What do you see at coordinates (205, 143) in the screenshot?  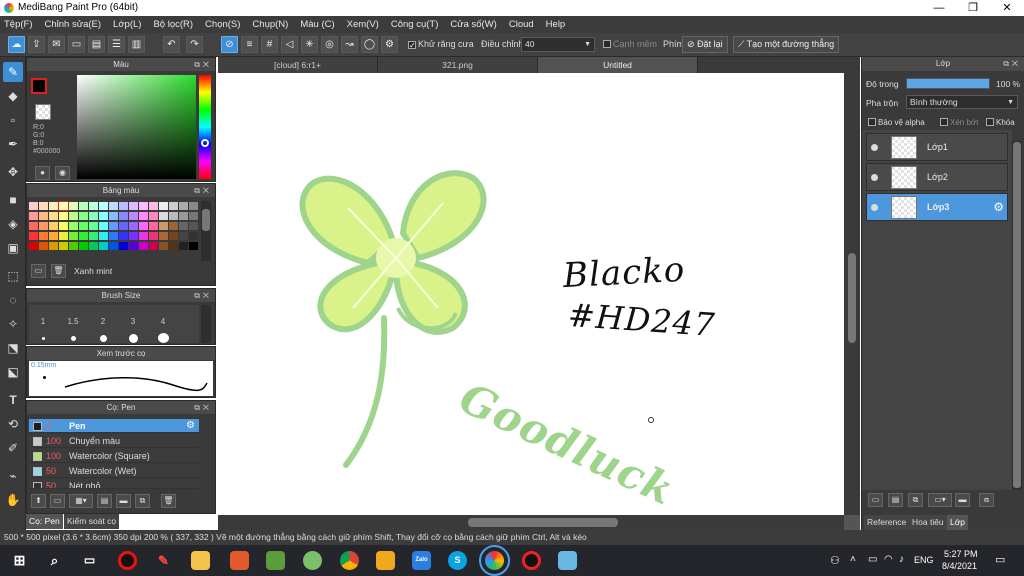 I see `hue-handle` at bounding box center [205, 143].